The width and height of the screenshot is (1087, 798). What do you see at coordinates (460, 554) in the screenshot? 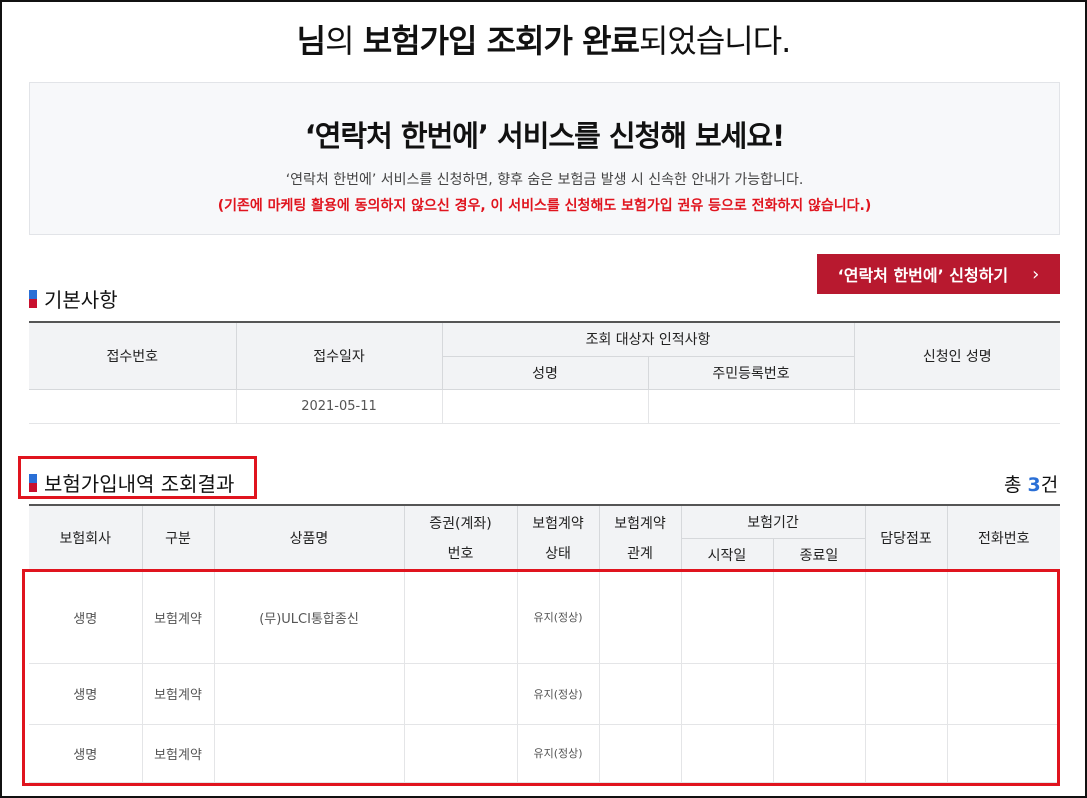
I see `header-certificate-line2: 번호` at bounding box center [460, 554].